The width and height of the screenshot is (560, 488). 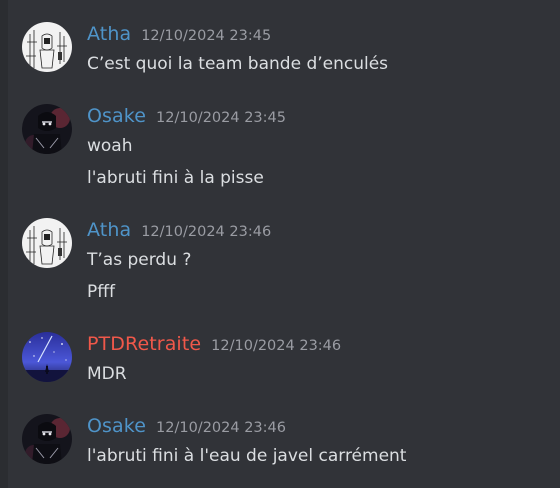 I want to click on message-text: T’as perdu ?, so click(x=139, y=260).